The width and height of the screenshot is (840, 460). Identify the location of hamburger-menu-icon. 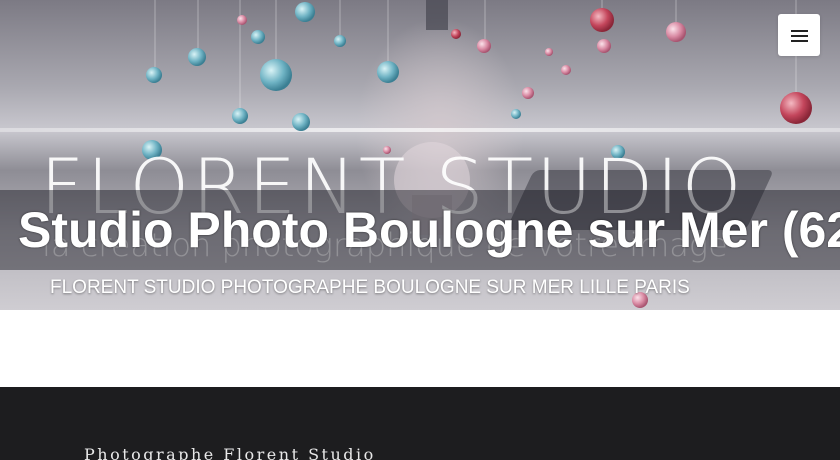
(799, 35).